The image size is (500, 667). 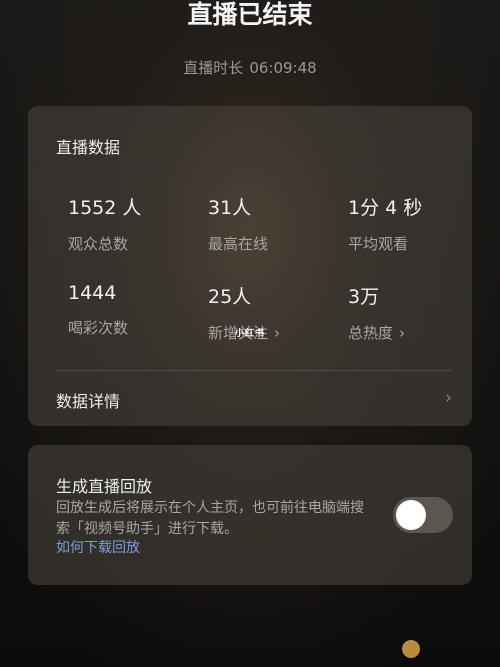 What do you see at coordinates (98, 328) in the screenshot?
I see `stat-label: 喝彩次数` at bounding box center [98, 328].